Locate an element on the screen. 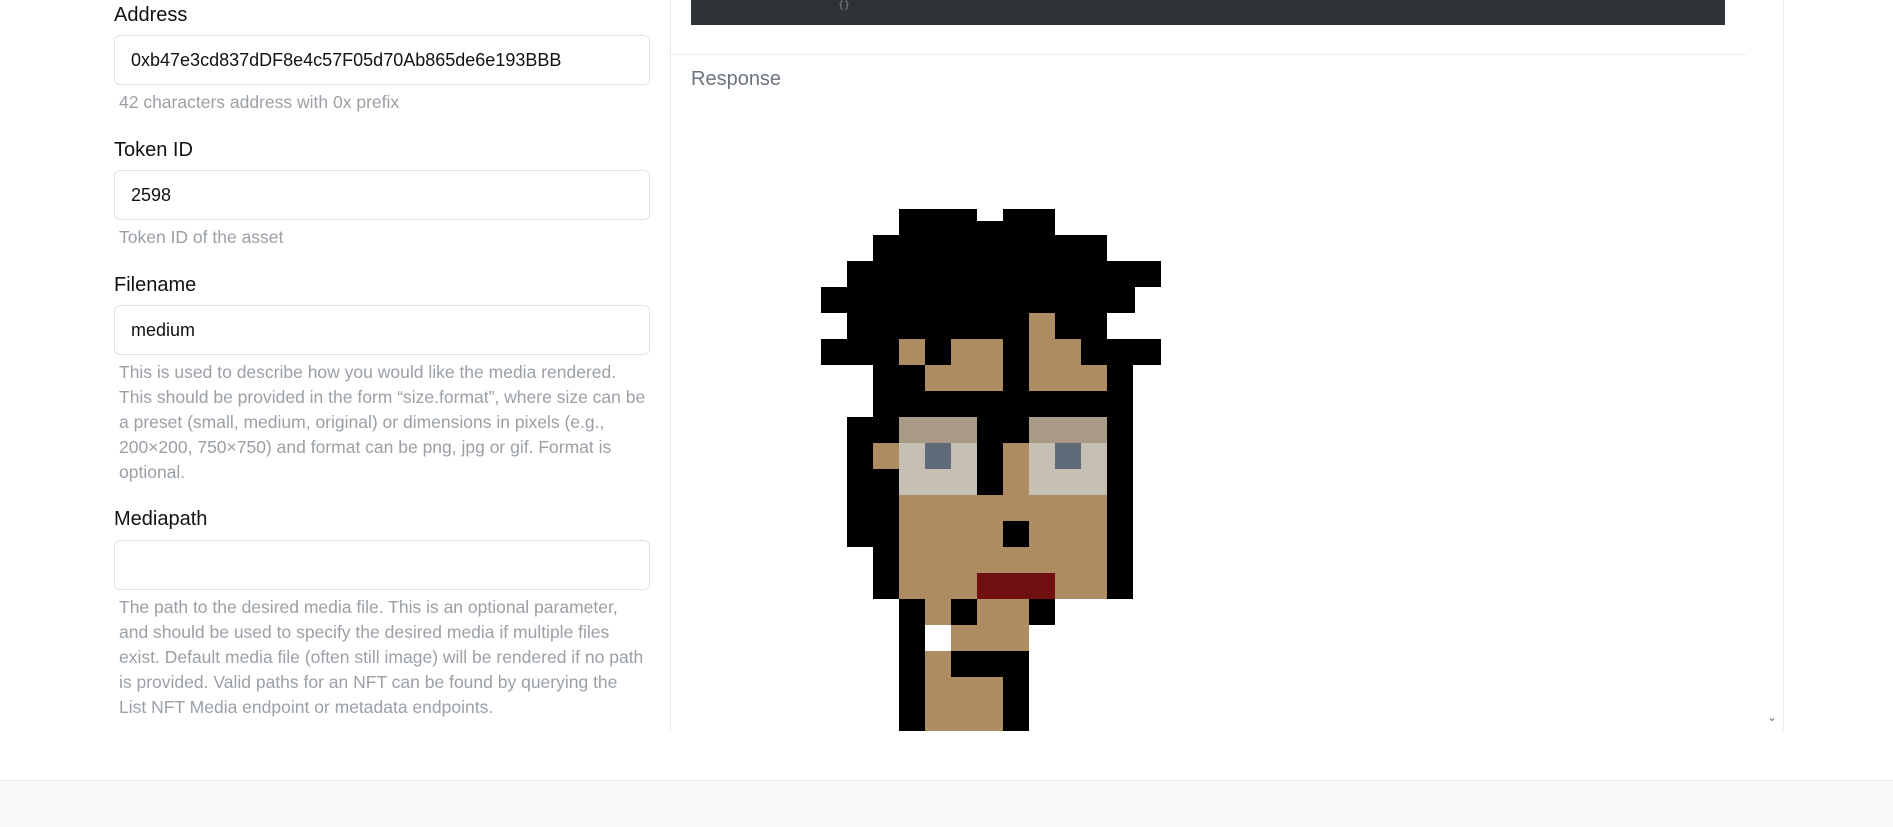 The height and width of the screenshot is (827, 1893). code-fragment: {} is located at coordinates (844, 5).